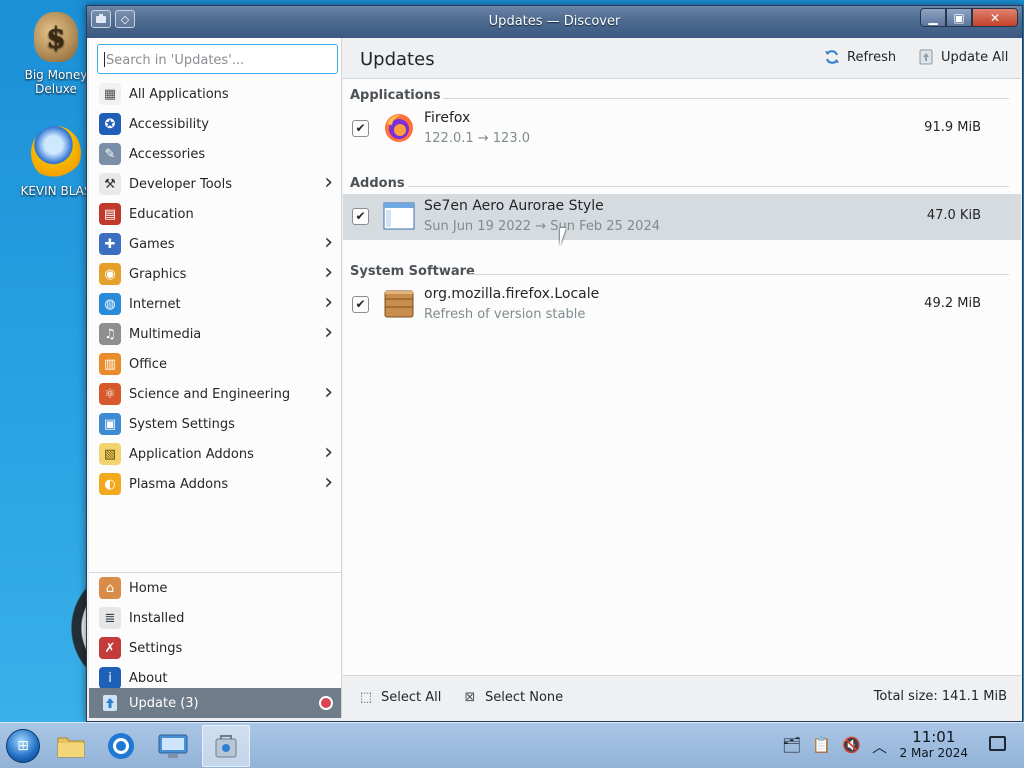  I want to click on refresh-label: Refresh, so click(872, 57).